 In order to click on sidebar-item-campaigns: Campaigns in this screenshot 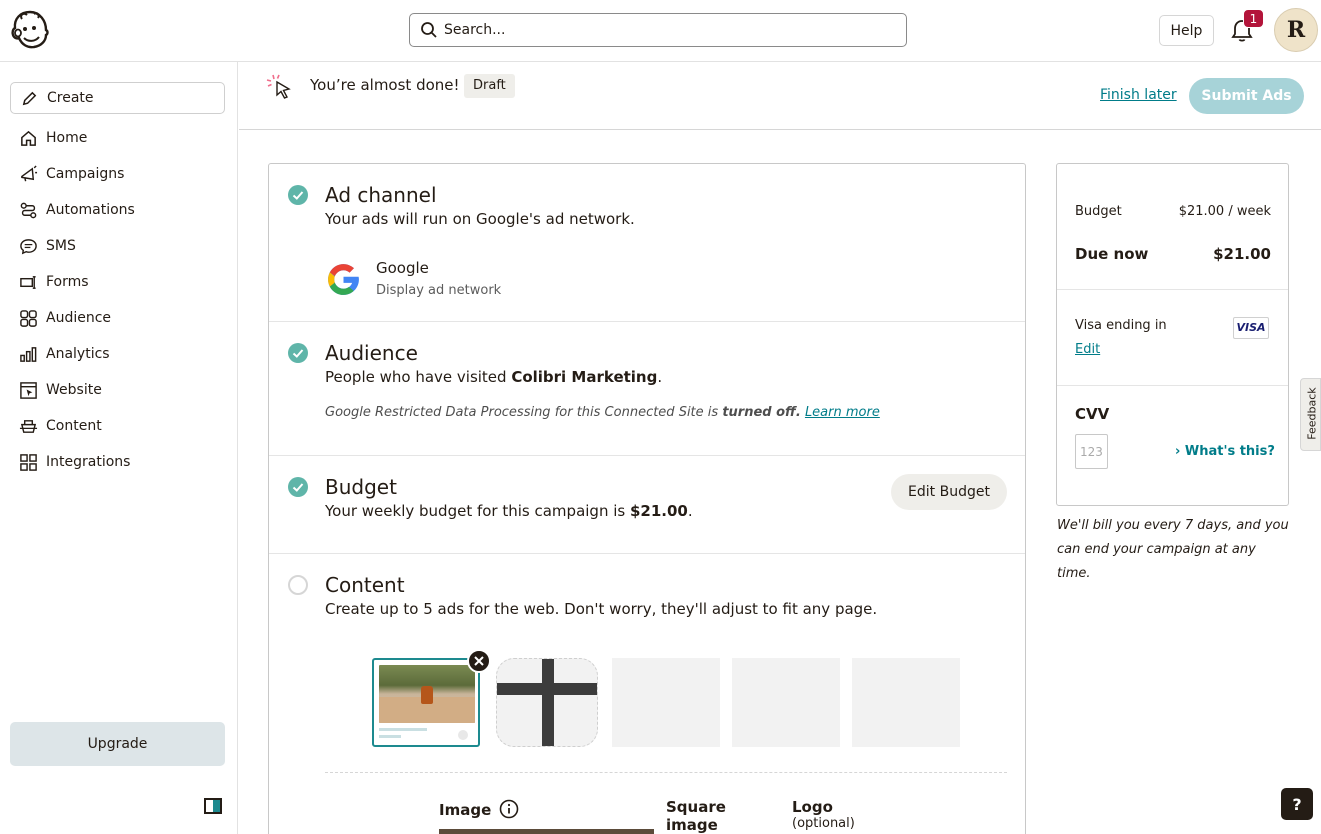, I will do `click(118, 174)`.